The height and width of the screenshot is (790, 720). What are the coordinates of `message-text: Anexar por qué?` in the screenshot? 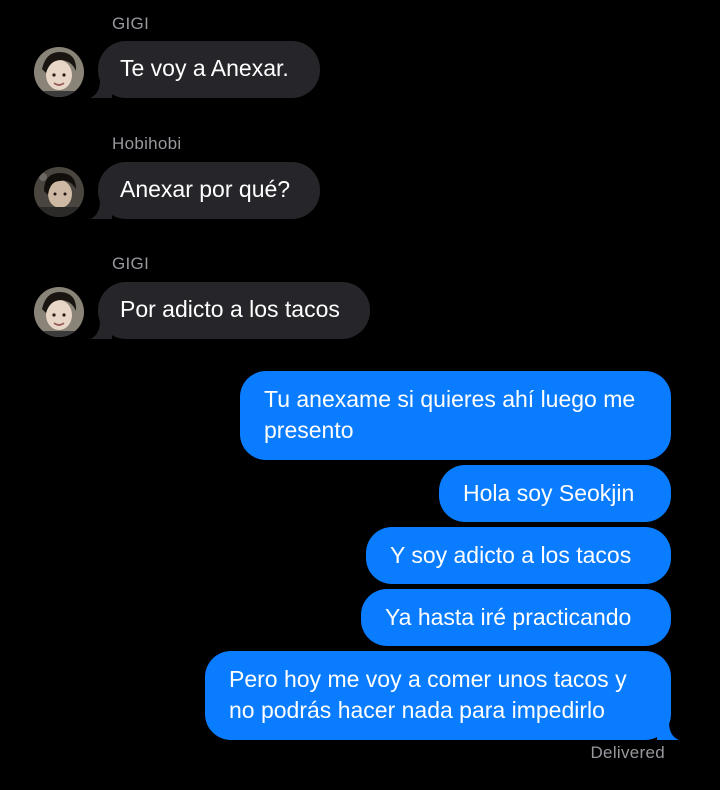 It's located at (205, 189).